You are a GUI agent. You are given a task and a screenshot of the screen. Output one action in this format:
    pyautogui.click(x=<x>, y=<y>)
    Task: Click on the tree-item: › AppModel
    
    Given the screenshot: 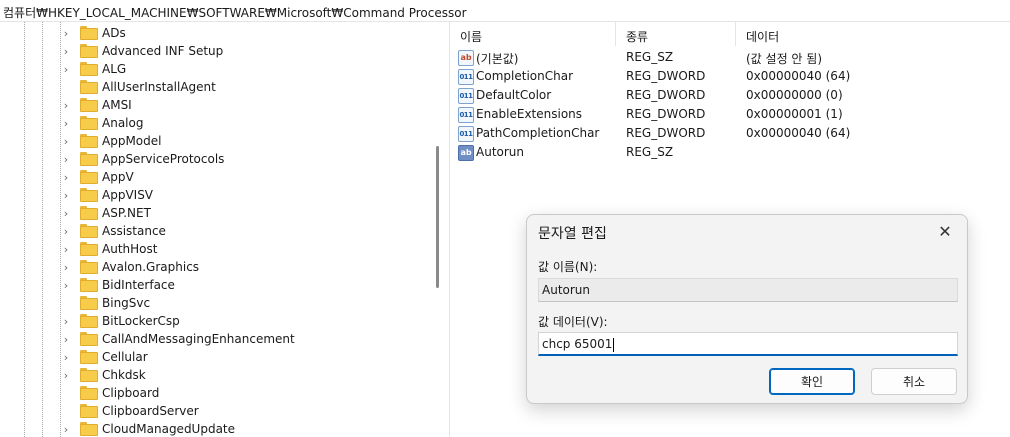 What is the action you would take?
    pyautogui.click(x=110, y=141)
    